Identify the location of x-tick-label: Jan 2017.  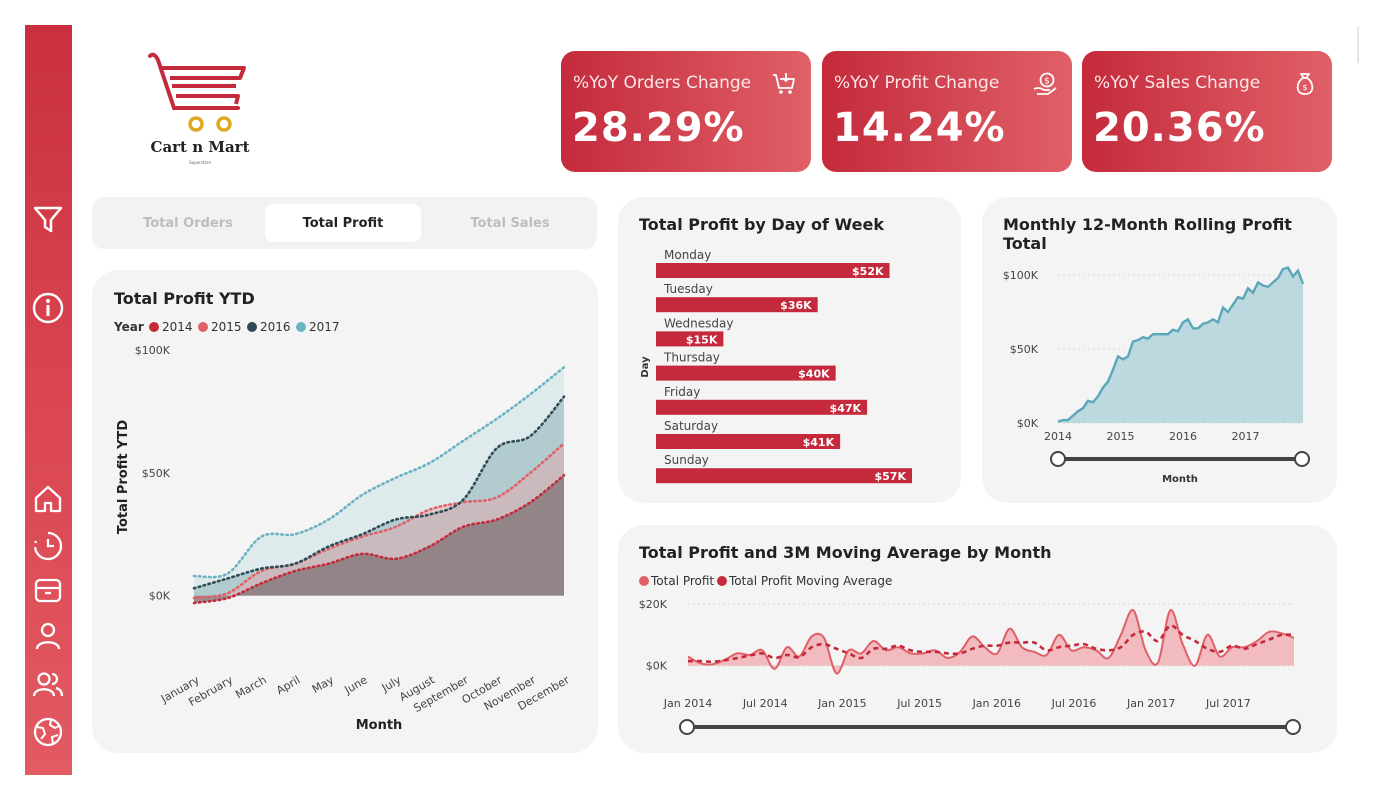
(1150, 703).